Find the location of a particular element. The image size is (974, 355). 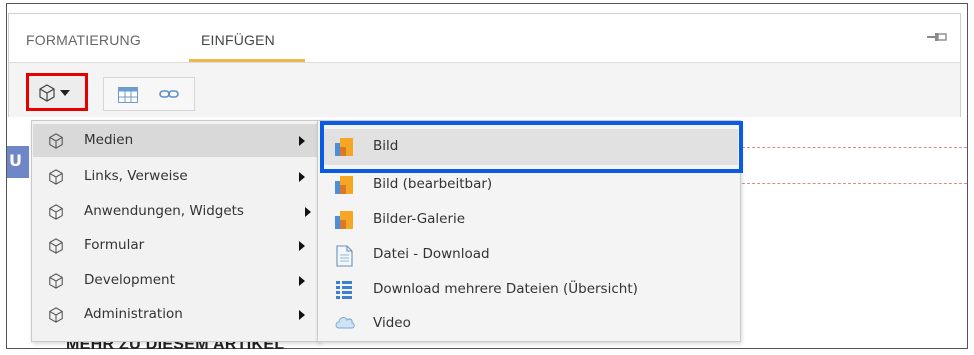

submenu-item-label: Bilder-Galerie is located at coordinates (419, 219).